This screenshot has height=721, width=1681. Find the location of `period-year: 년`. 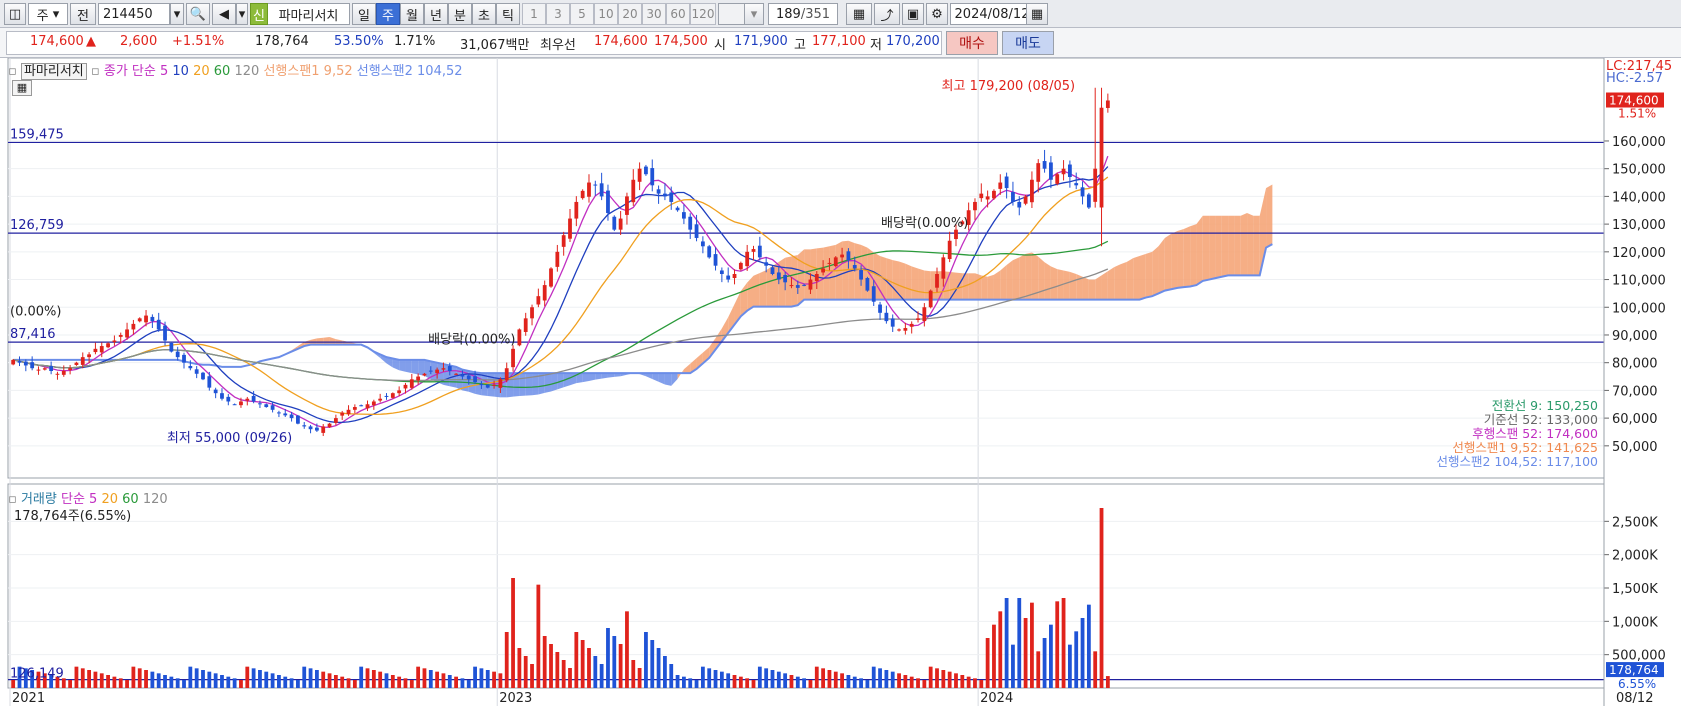

period-year: 년 is located at coordinates (436, 14).